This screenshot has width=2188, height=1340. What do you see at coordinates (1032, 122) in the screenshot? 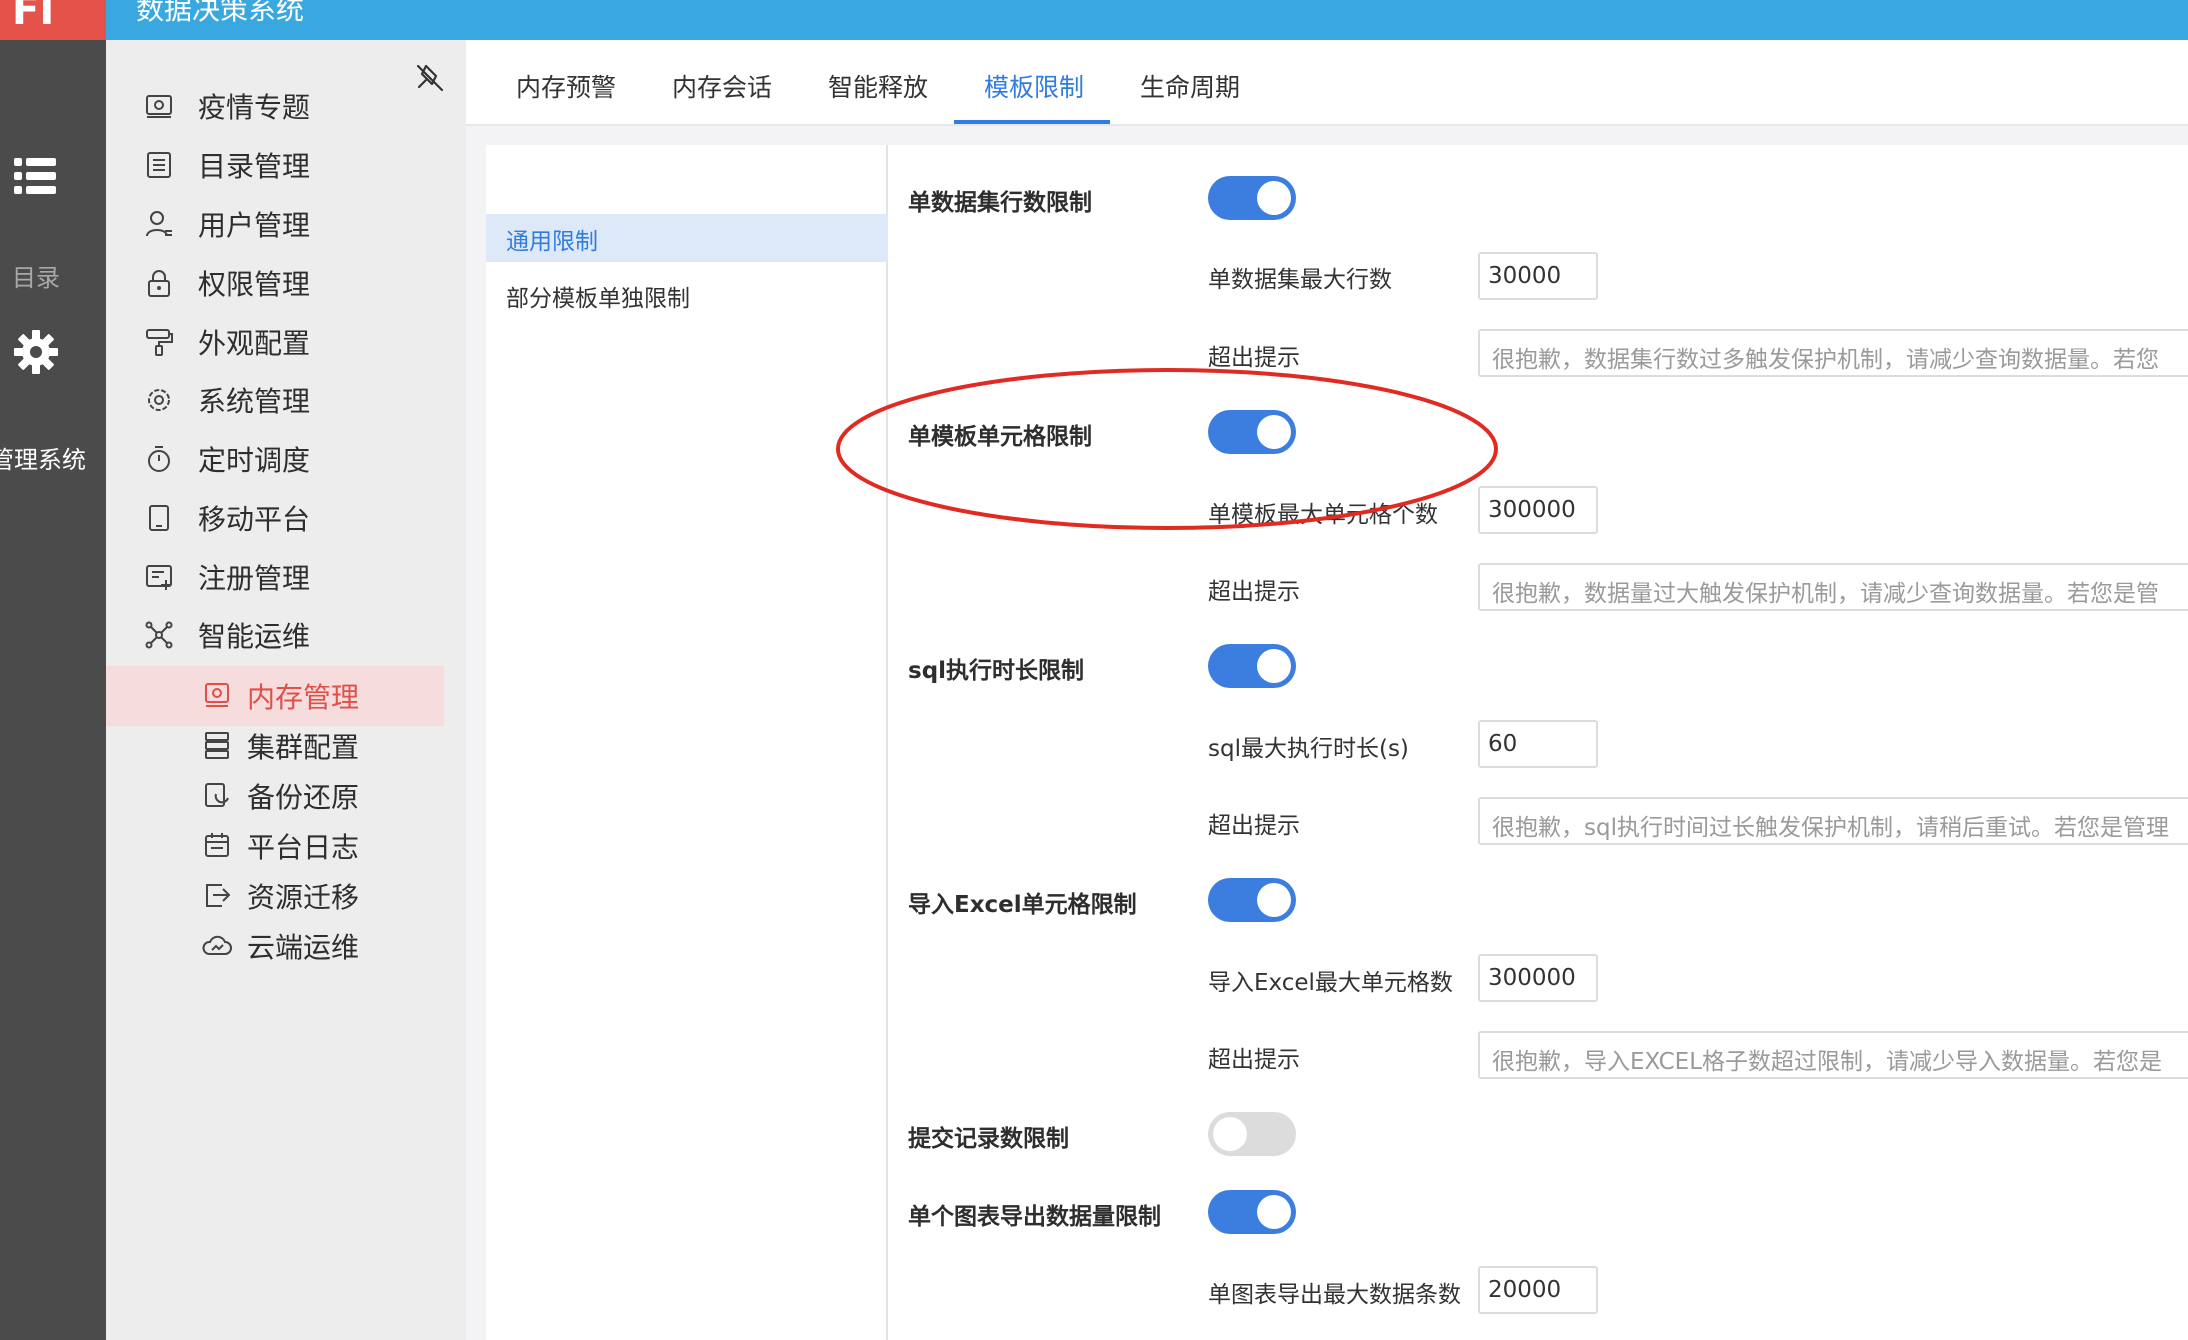
I see `active-tab-indicator` at bounding box center [1032, 122].